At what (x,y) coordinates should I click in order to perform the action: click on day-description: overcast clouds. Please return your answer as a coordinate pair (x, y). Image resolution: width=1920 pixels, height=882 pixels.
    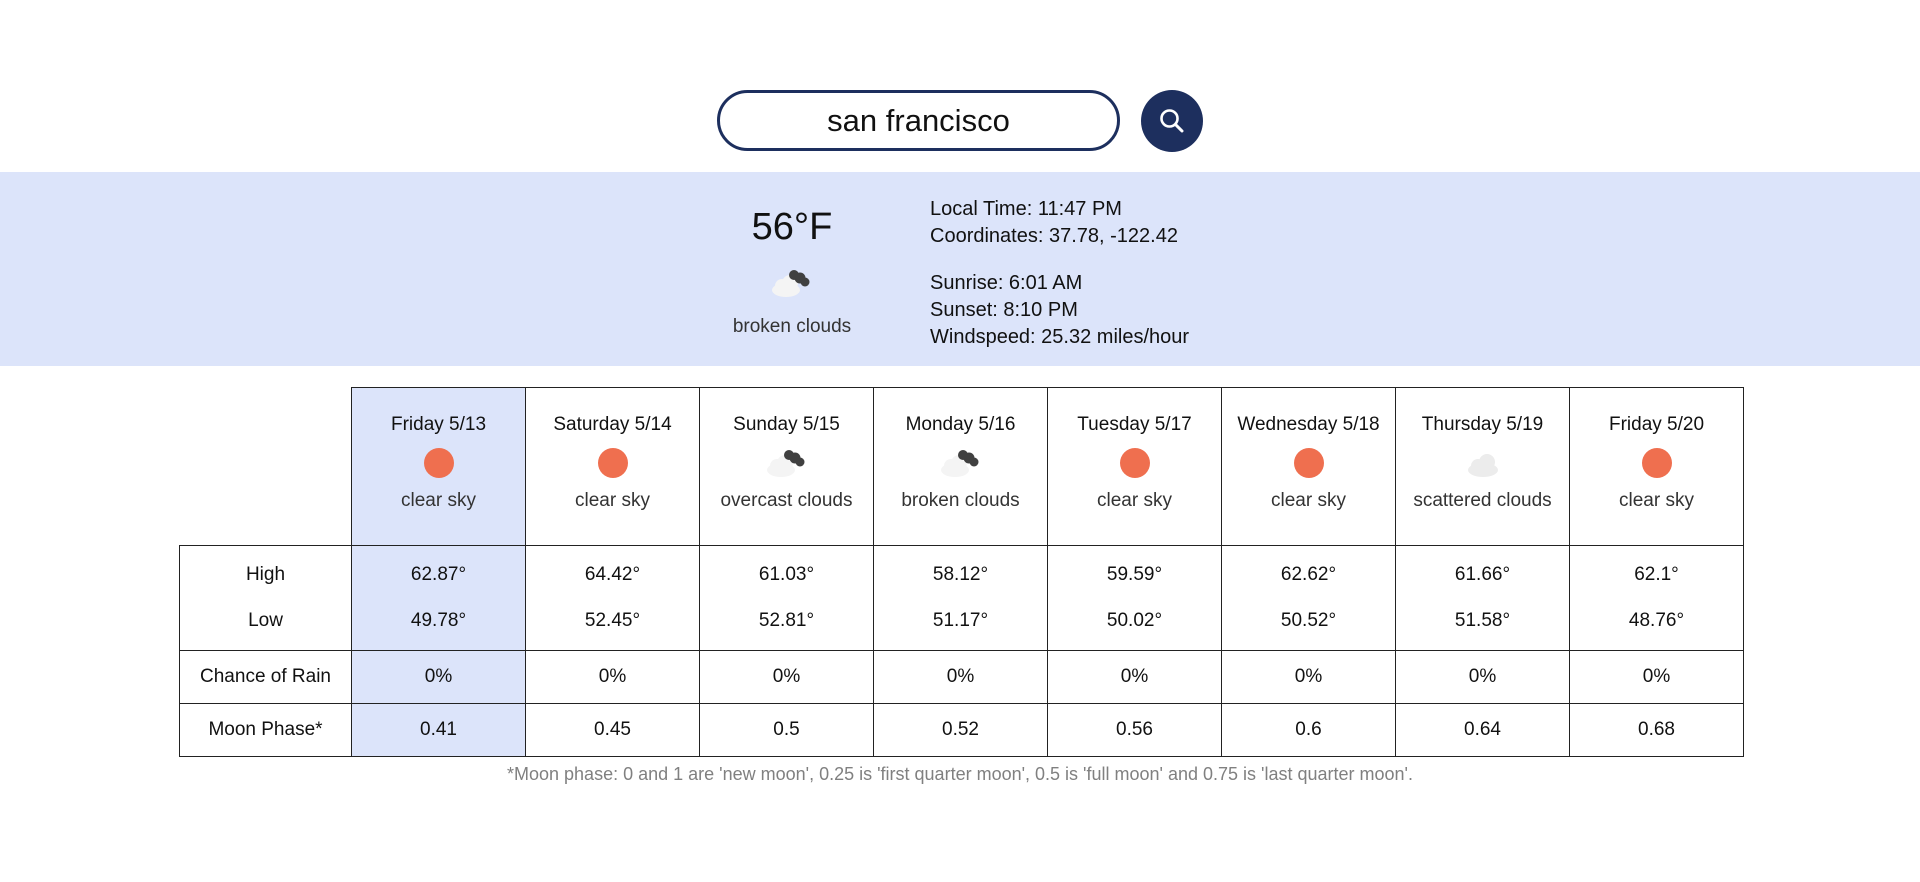
    Looking at the image, I should click on (786, 500).